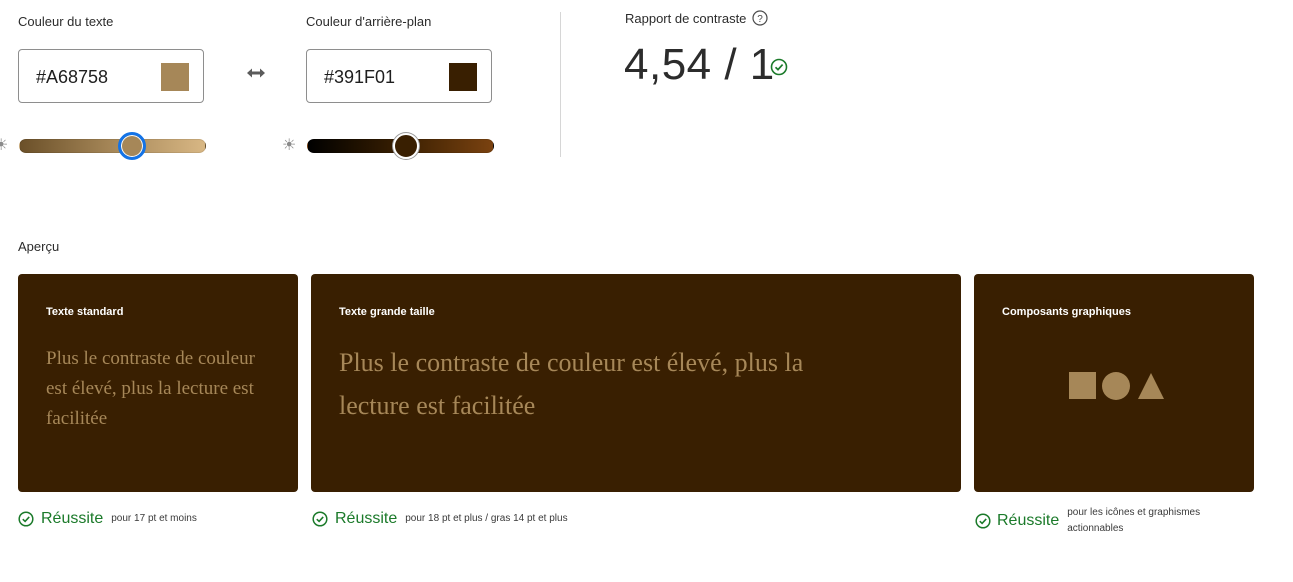  Describe the element at coordinates (560, 84) in the screenshot. I see `vertical-divider` at that location.